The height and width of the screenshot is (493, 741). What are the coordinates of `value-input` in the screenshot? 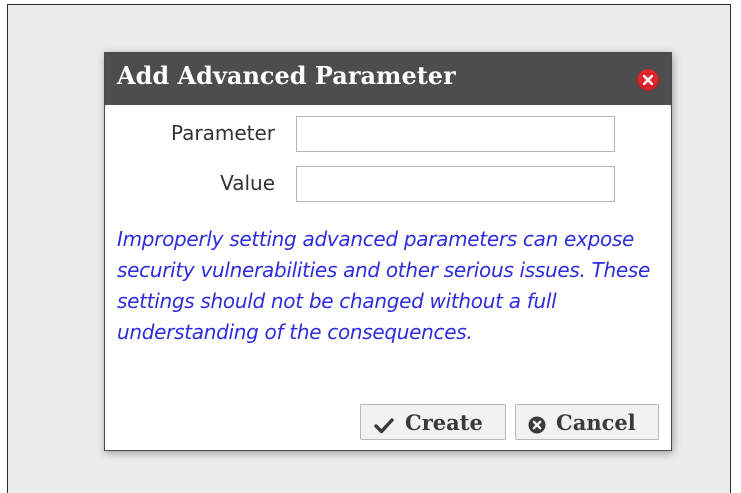 It's located at (455, 184).